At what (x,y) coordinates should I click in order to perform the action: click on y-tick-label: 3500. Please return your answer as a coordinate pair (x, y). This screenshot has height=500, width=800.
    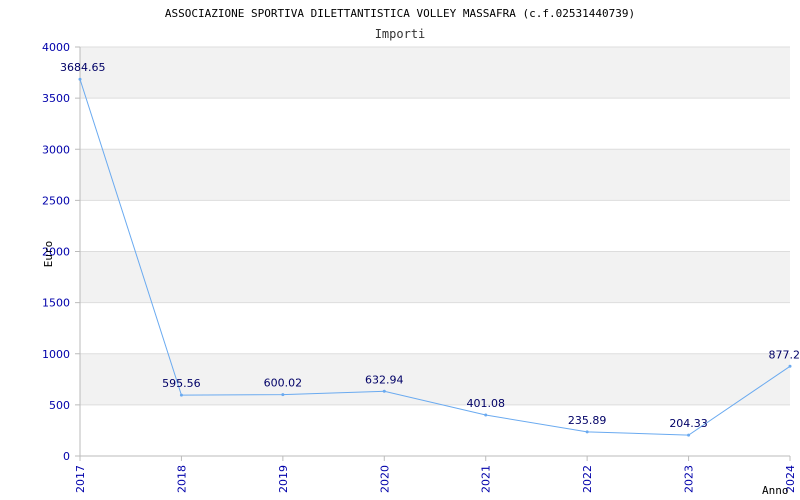
    Looking at the image, I should click on (56, 98).